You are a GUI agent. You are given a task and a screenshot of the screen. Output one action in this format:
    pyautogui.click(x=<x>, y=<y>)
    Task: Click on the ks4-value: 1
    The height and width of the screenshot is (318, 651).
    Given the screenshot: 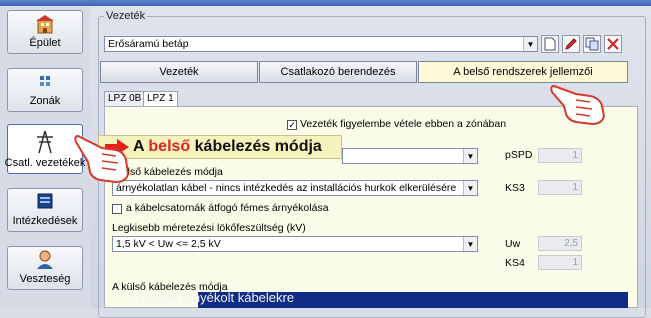 What is the action you would take?
    pyautogui.click(x=560, y=262)
    